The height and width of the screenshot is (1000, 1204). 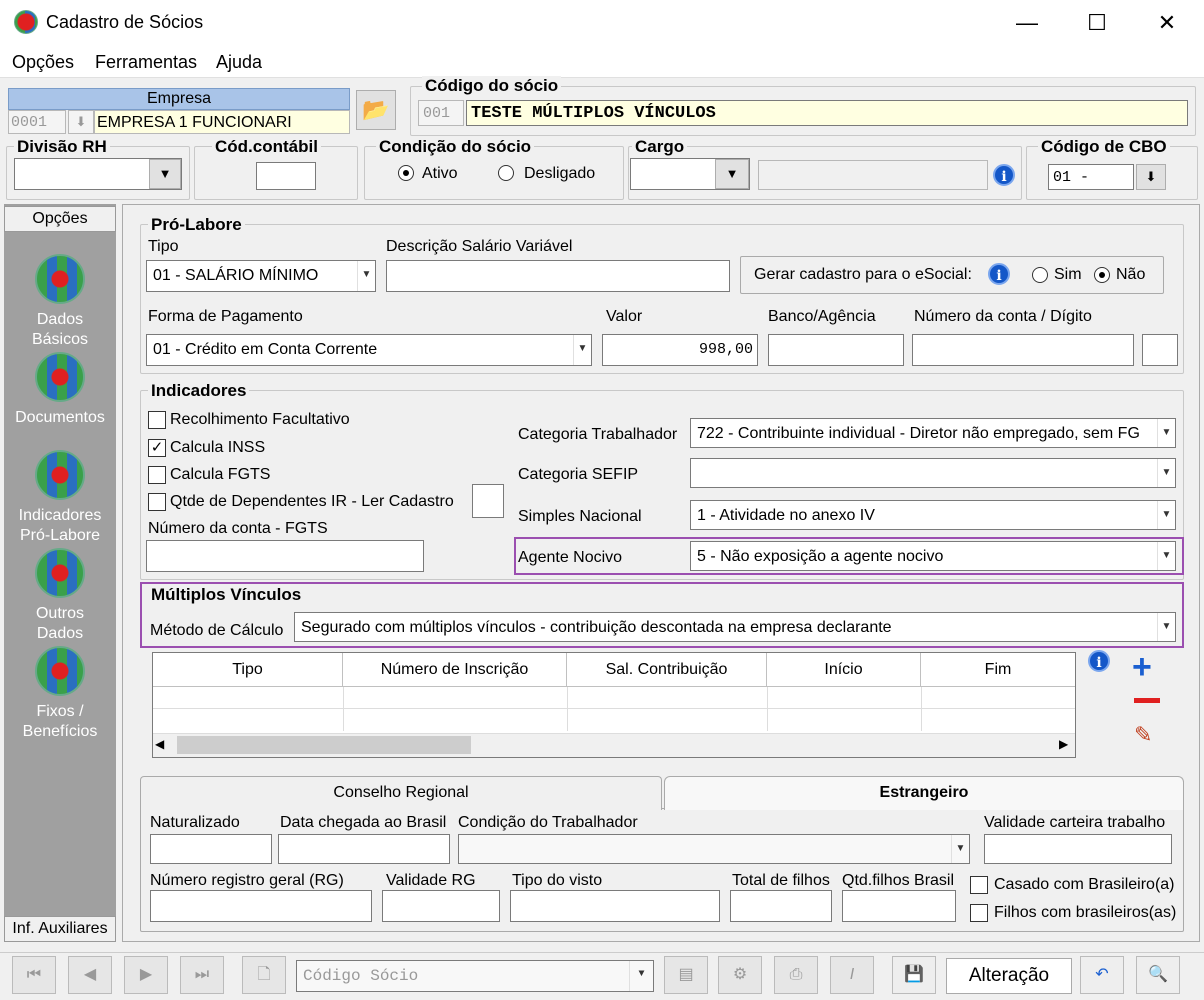 What do you see at coordinates (98, 174) in the screenshot?
I see `divisao-select: ▼` at bounding box center [98, 174].